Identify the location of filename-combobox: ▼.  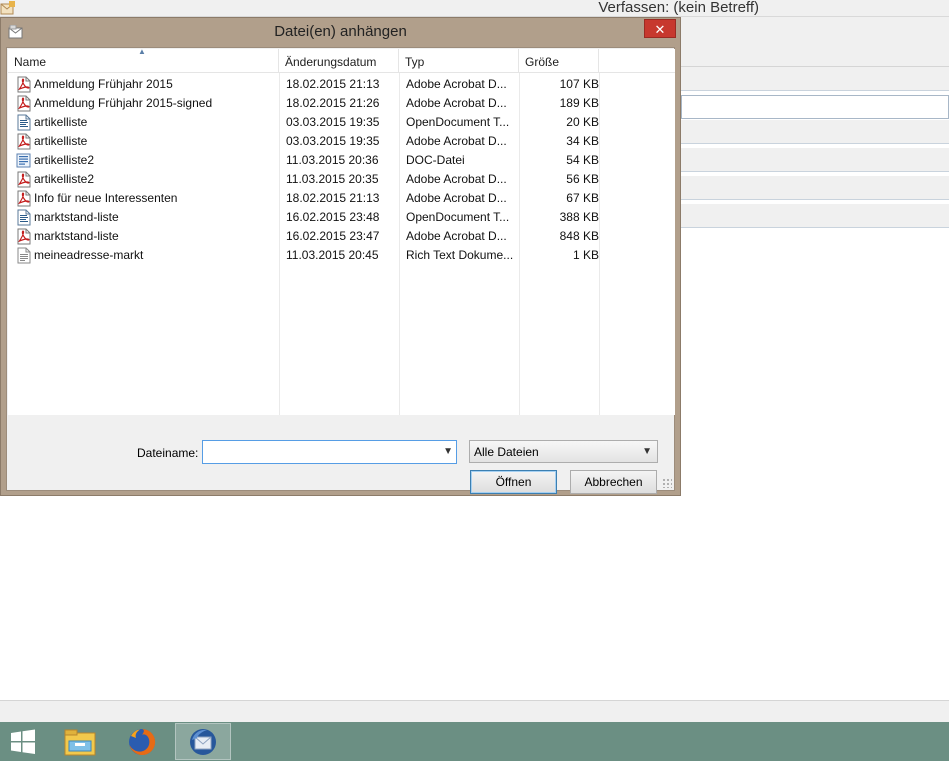
(329, 452).